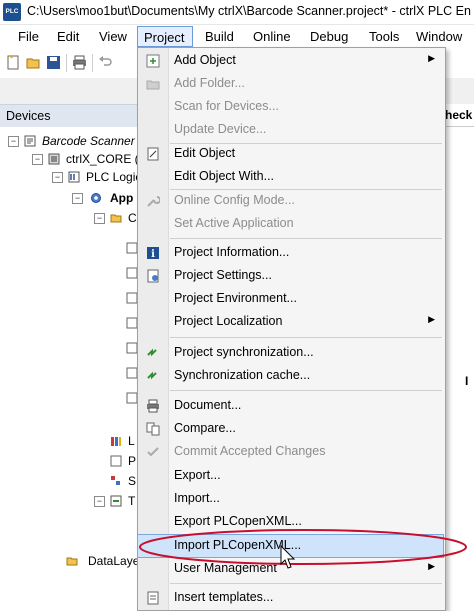 The image size is (474, 611). What do you see at coordinates (33, 62) in the screenshot?
I see `open-folder-icon` at bounding box center [33, 62].